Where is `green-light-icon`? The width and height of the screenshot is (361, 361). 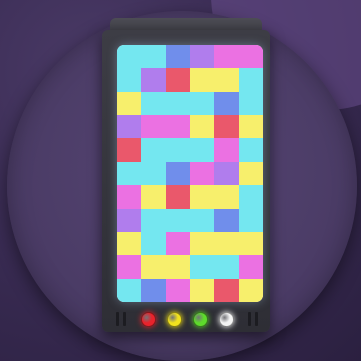
green-light-icon is located at coordinates (200, 319).